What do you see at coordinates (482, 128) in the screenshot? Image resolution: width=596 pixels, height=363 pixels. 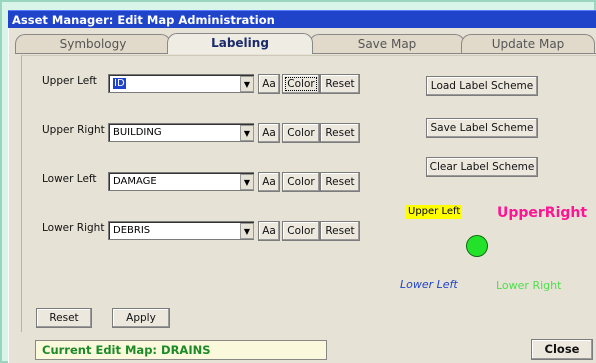 I see `save-label-scheme-button: Save Label Scheme` at bounding box center [482, 128].